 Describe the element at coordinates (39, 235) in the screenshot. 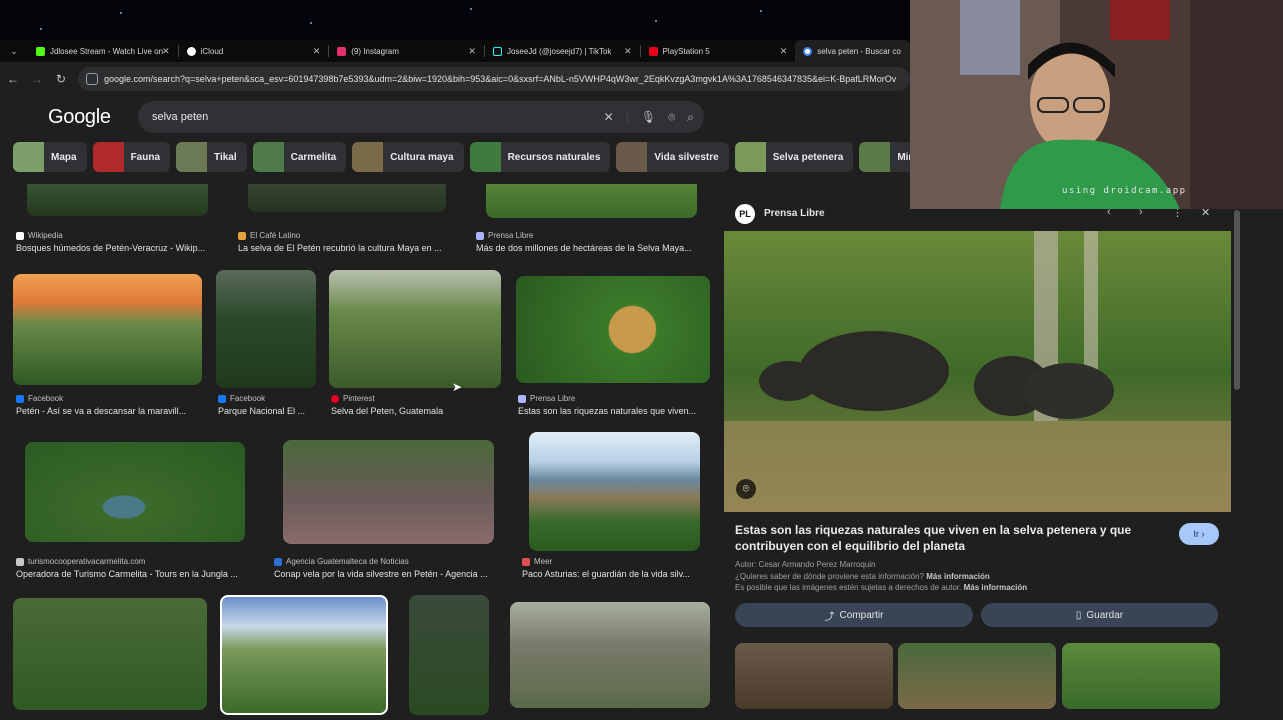

I see `result-source: Wikipedia` at that location.